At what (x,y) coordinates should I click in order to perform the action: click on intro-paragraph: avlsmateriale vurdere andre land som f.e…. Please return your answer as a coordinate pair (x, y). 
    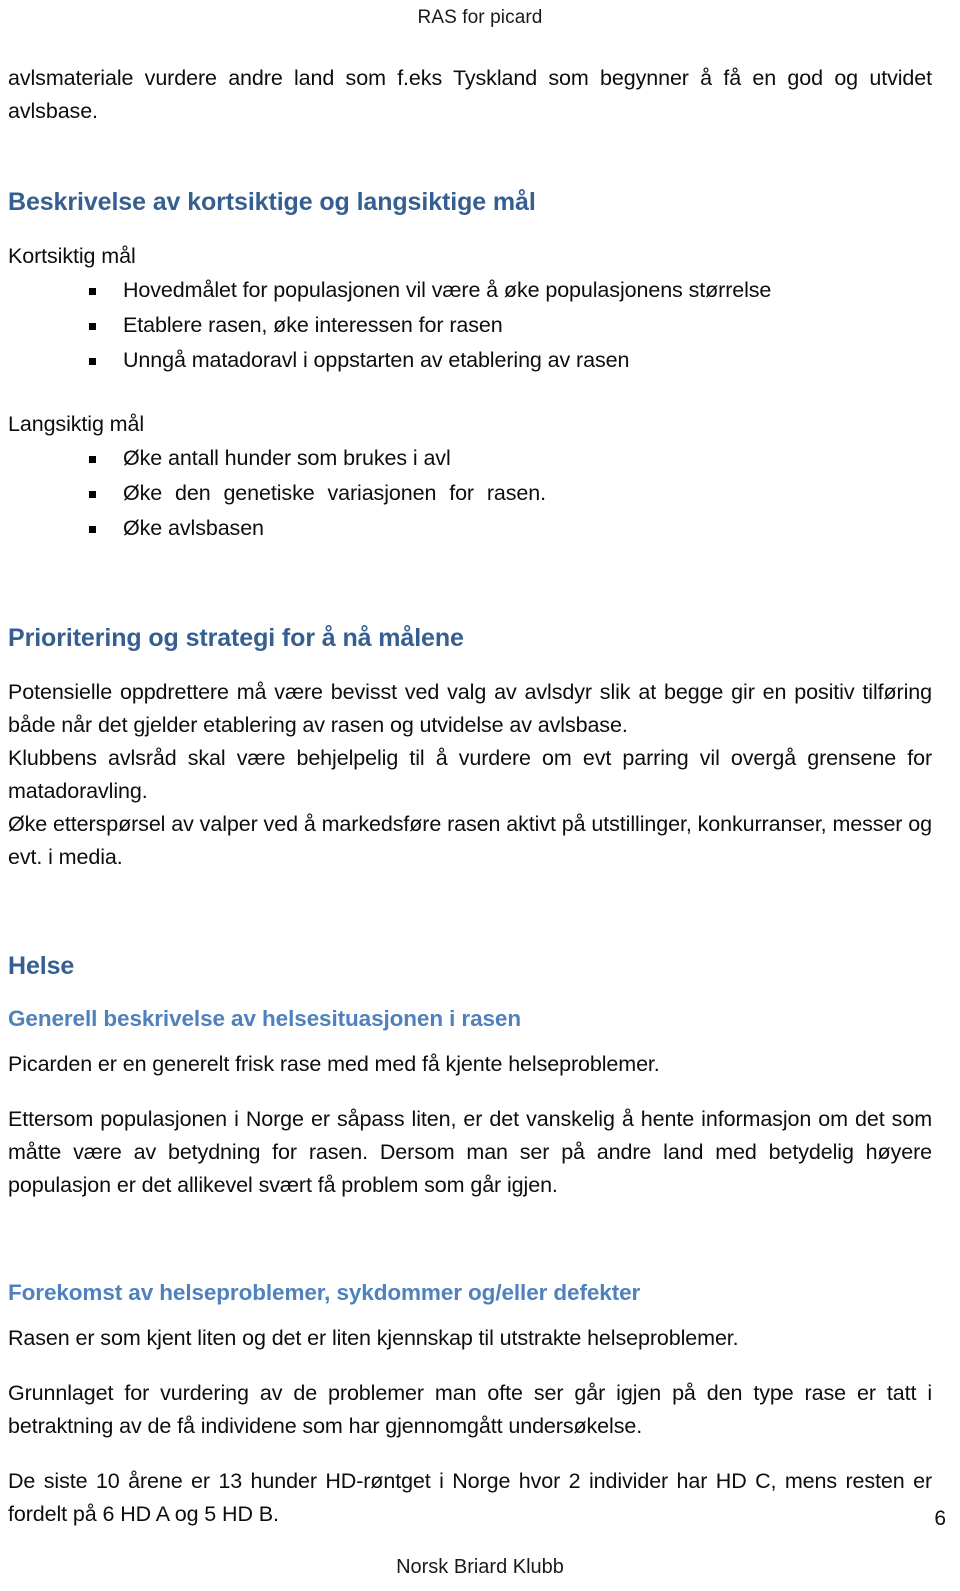
    Looking at the image, I should click on (470, 94).